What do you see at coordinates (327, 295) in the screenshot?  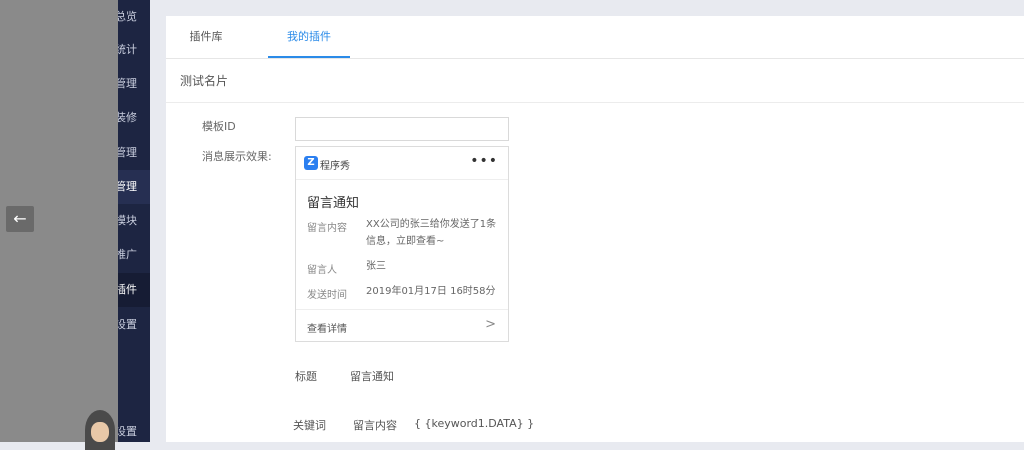 I see `row-label-time: 发送时间` at bounding box center [327, 295].